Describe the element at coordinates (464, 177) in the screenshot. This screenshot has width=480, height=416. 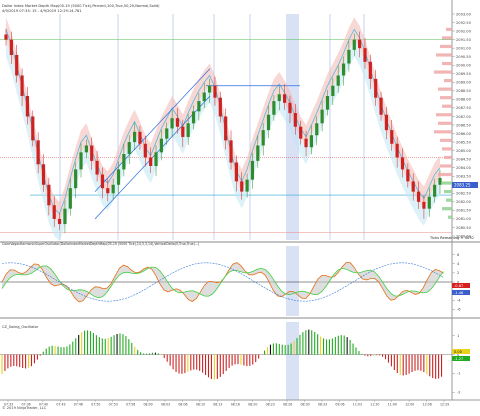
I see `price-tick-label: 2083.50` at that location.